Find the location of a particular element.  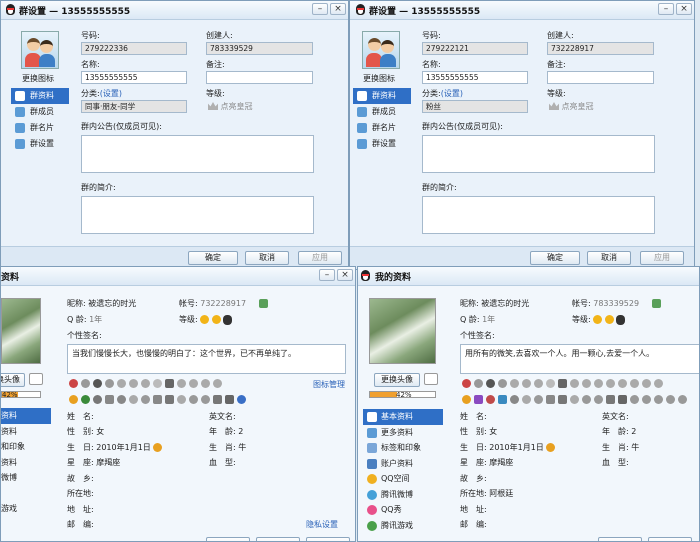

title-bar: 我的资料 is located at coordinates (528, 276).